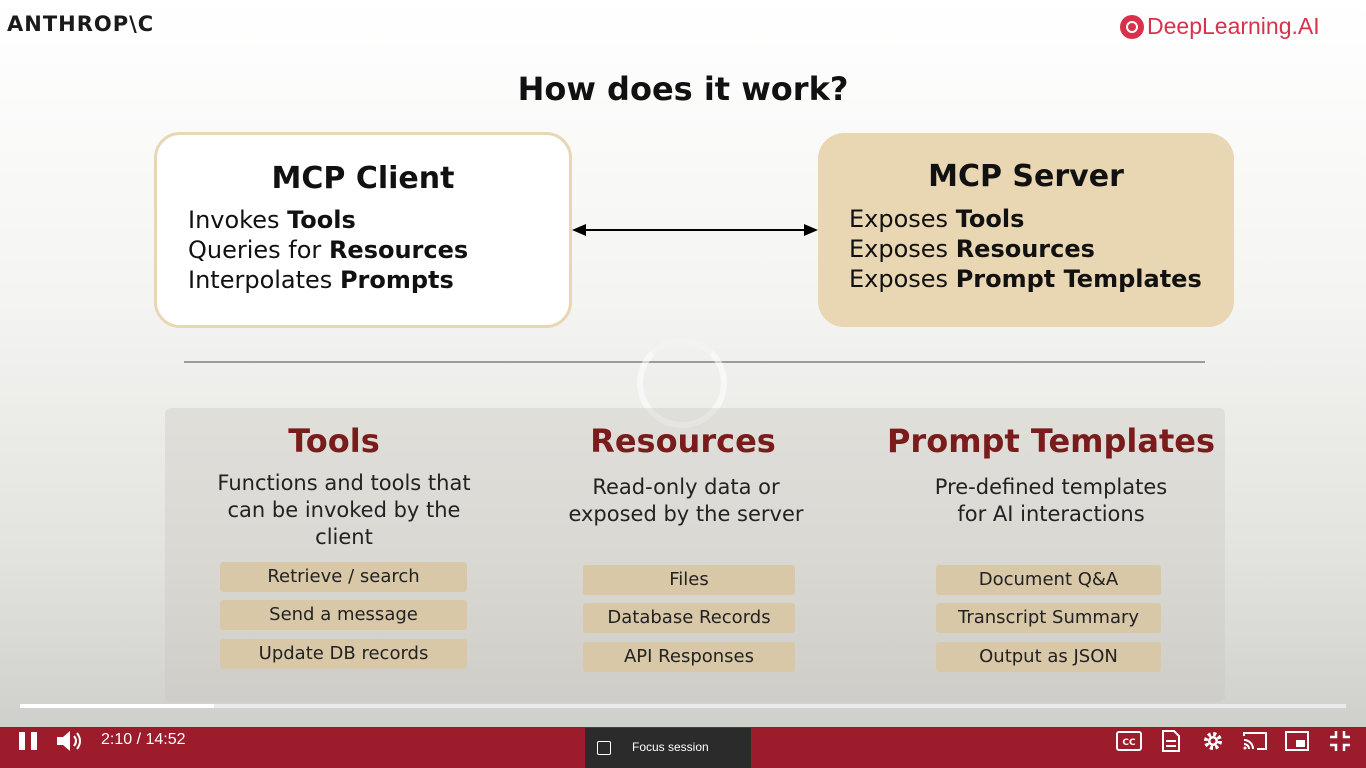  Describe the element at coordinates (1048, 657) in the screenshot. I see `prompt-templates-item: Output as JSON` at that location.